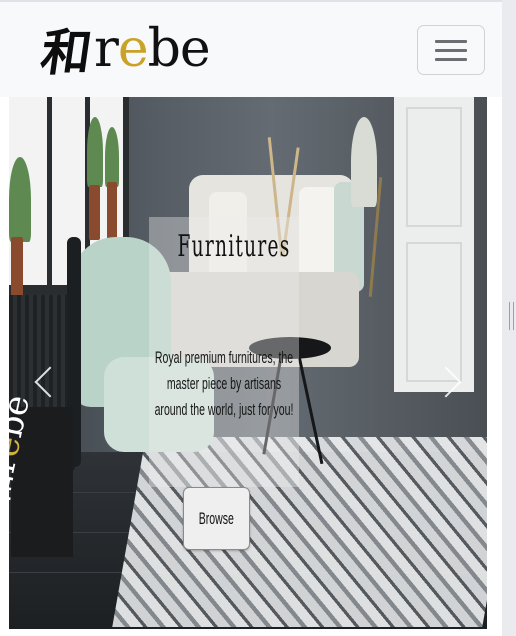 The width and height of the screenshot is (516, 636). I want to click on brand-wordmark-r: r, so click(106, 49).